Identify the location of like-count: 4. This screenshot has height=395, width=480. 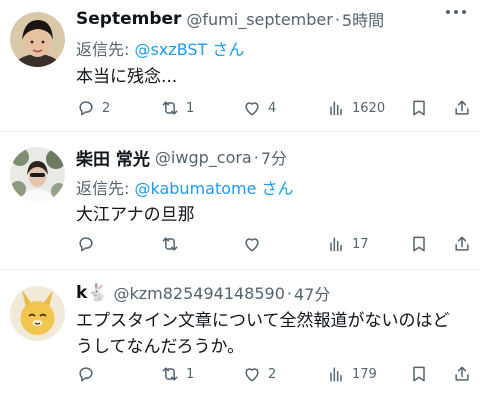
(272, 108).